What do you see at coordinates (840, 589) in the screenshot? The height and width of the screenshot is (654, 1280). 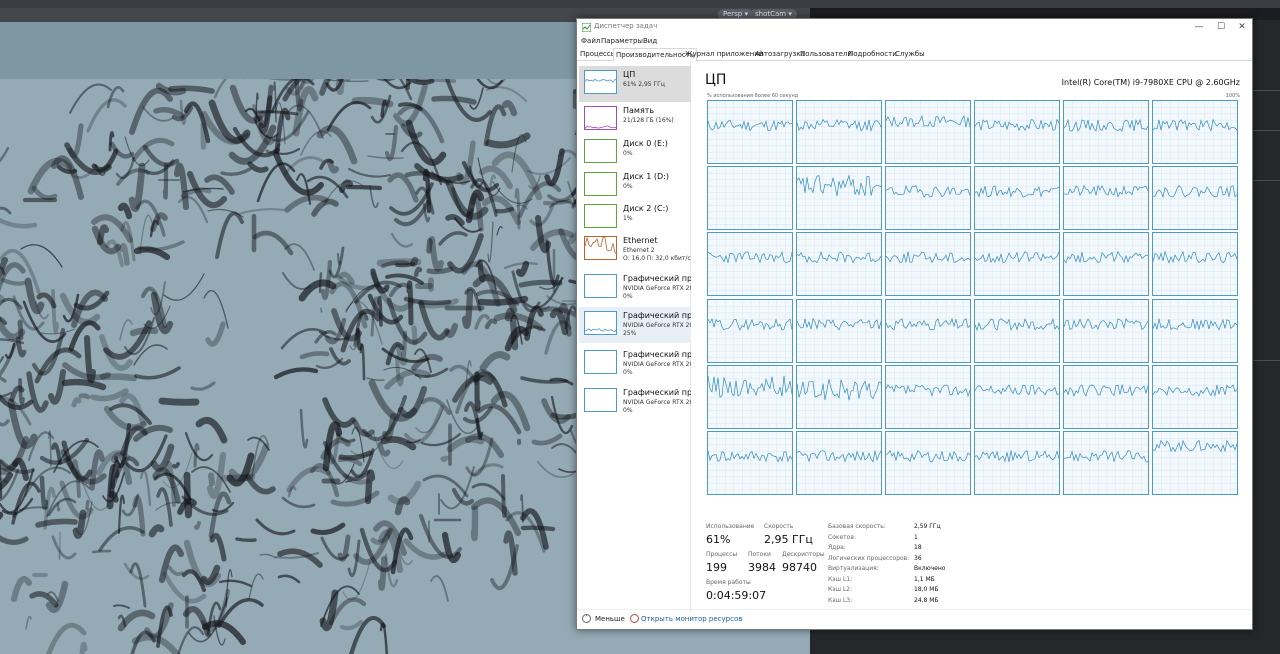 I see `spec-label: Кэш L2:` at bounding box center [840, 589].